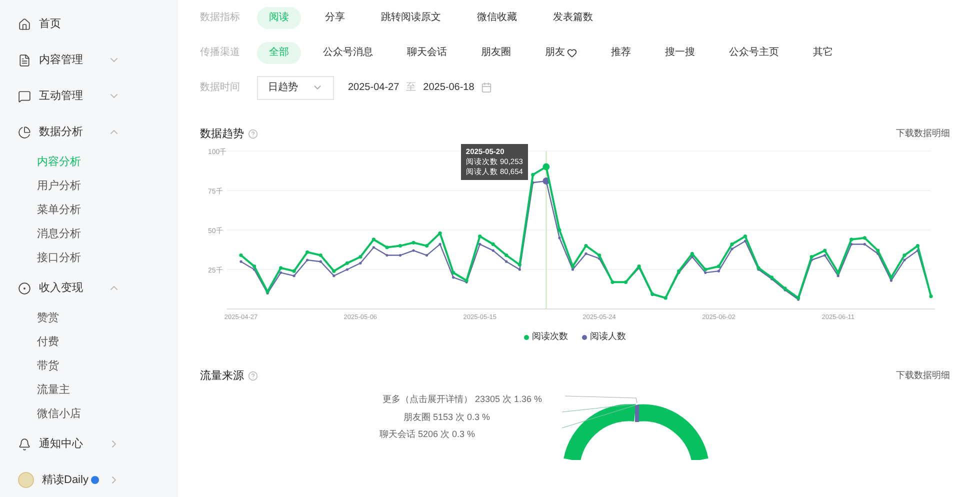  I want to click on bell-icon, so click(24, 444).